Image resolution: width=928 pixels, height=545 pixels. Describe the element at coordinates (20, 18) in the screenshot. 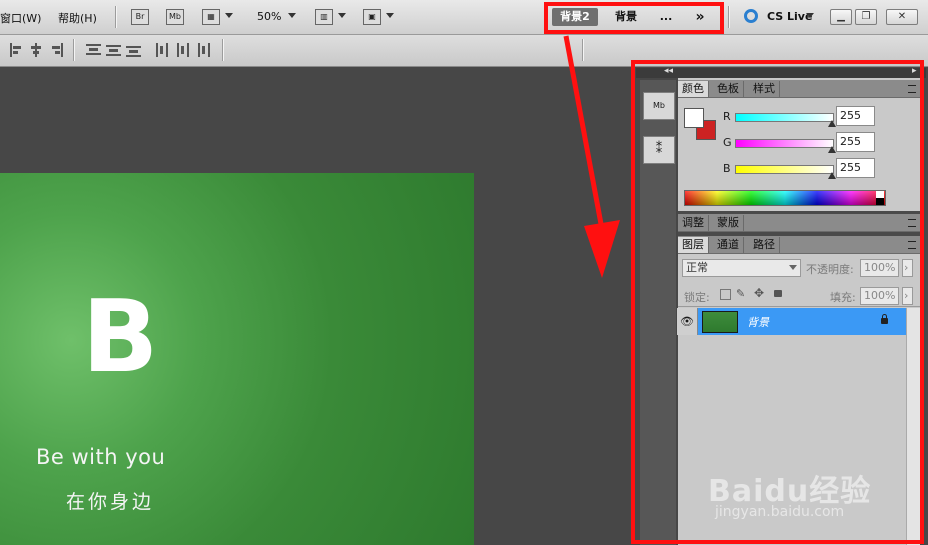

I see `menu-window: 窗口(W)` at that location.